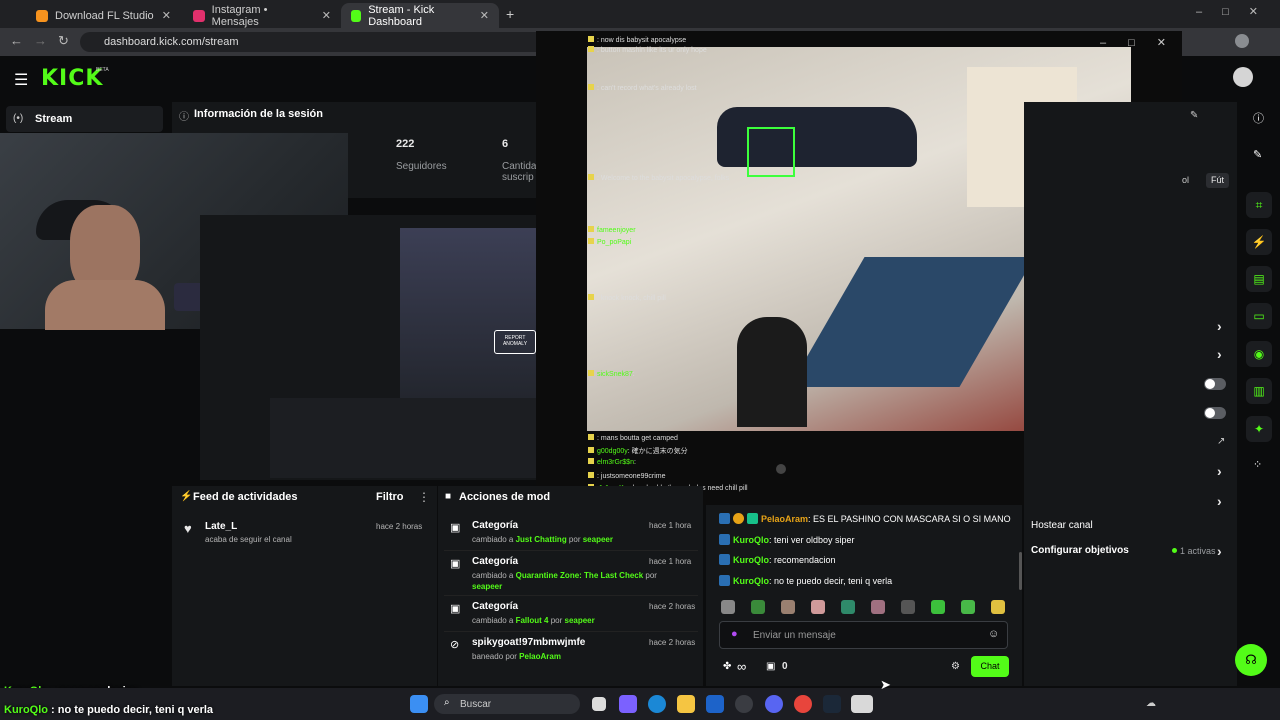 The height and width of the screenshot is (720, 1280). What do you see at coordinates (1259, 279) in the screenshot?
I see `document-icon: ▤` at bounding box center [1259, 279].